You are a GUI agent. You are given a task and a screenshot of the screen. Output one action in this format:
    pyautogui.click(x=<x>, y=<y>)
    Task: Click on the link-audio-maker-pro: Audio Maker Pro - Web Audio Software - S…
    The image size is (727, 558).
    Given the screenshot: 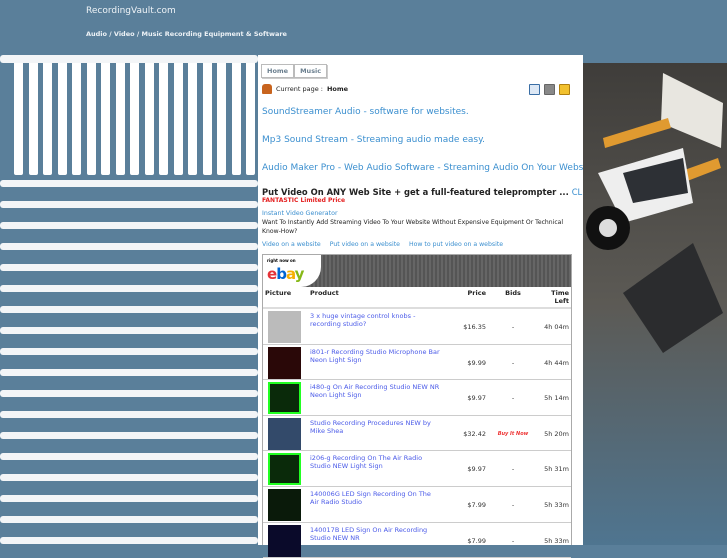 What is the action you would take?
    pyautogui.click(x=430, y=168)
    